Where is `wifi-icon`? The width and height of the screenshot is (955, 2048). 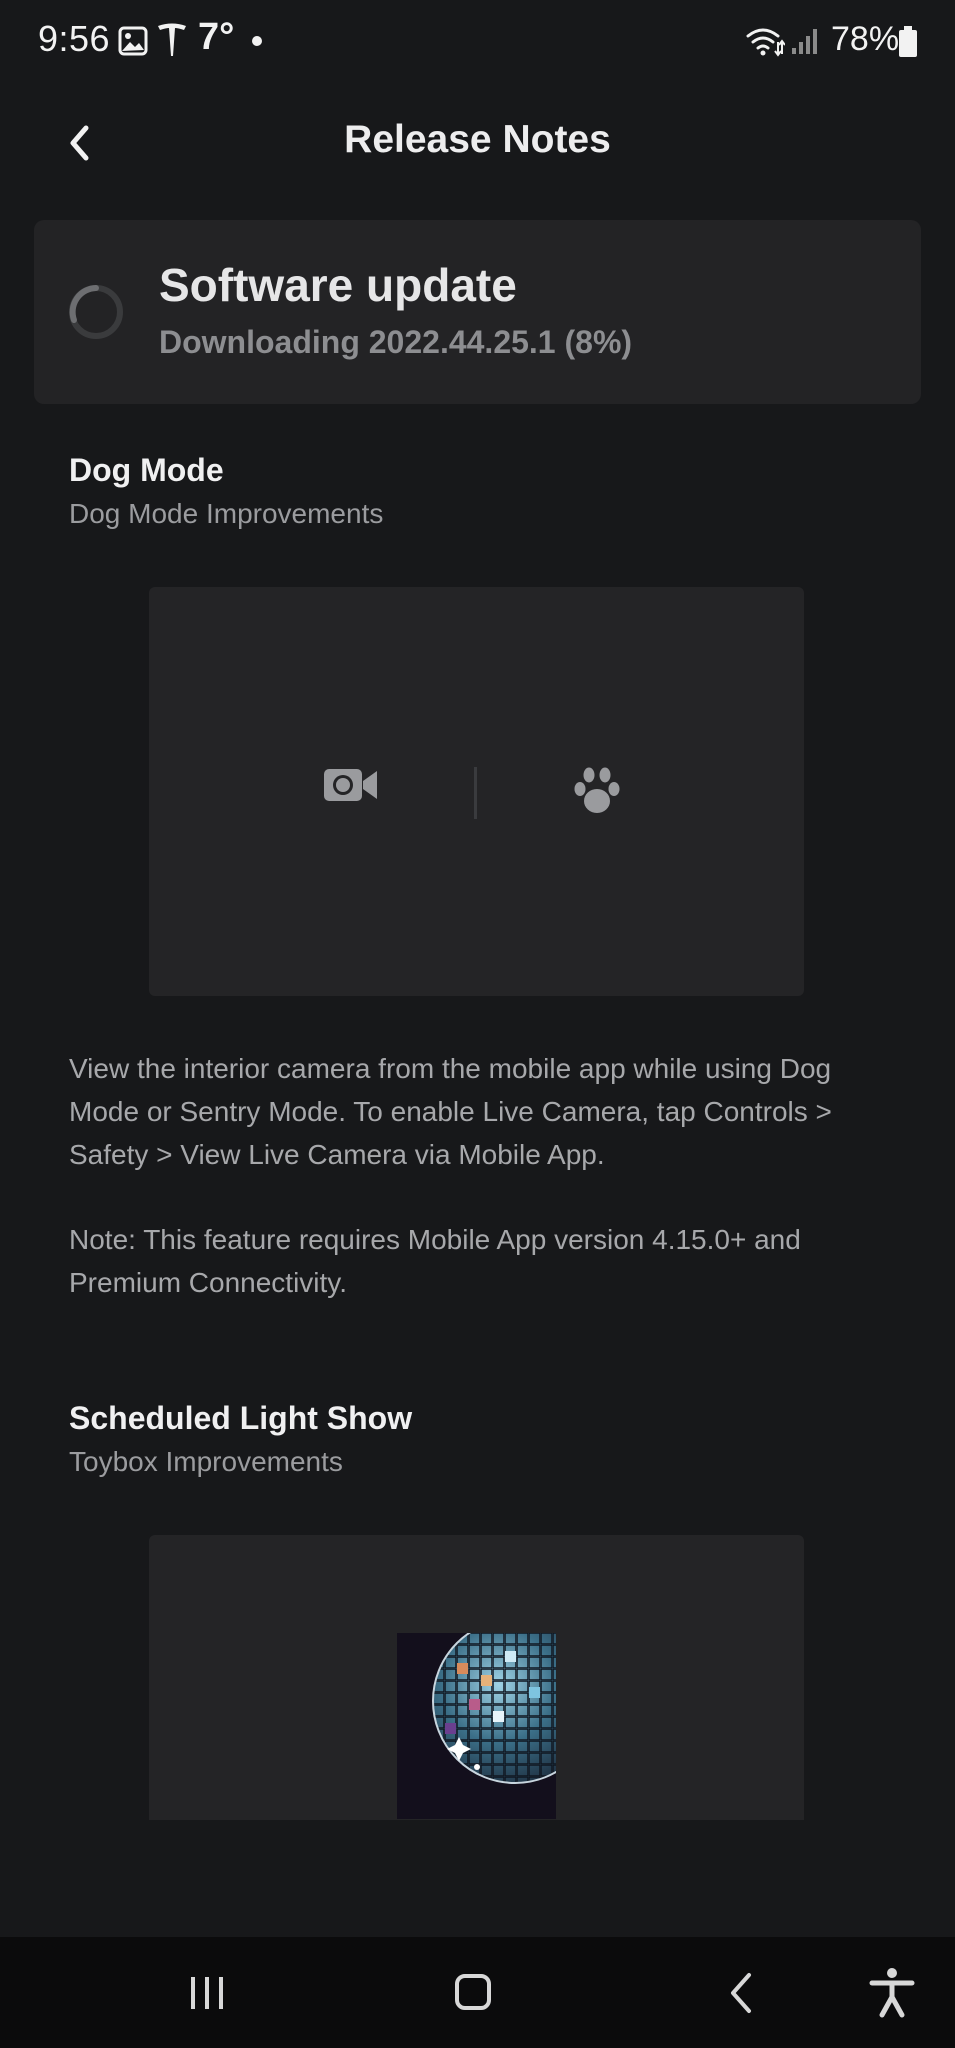
wifi-icon is located at coordinates (765, 42).